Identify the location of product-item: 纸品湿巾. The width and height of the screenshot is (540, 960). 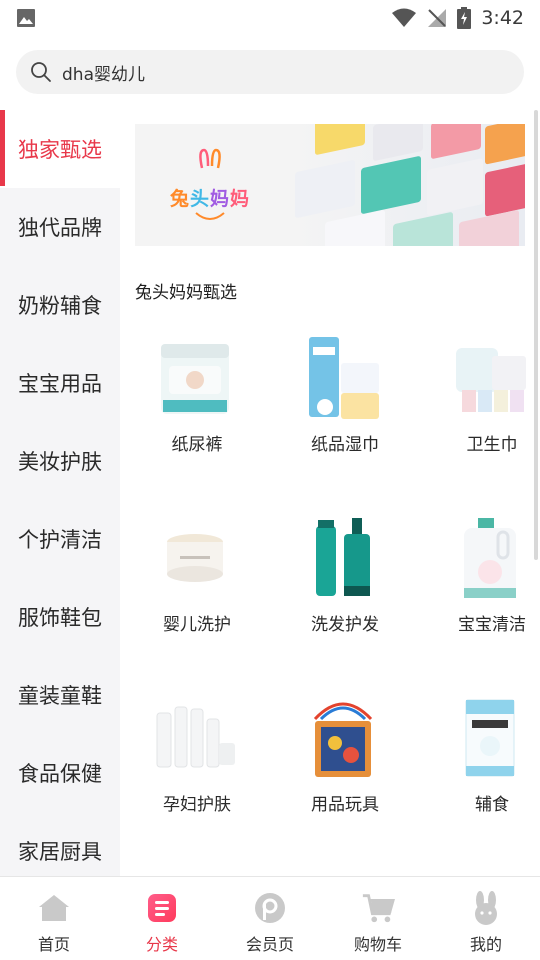
(353, 403).